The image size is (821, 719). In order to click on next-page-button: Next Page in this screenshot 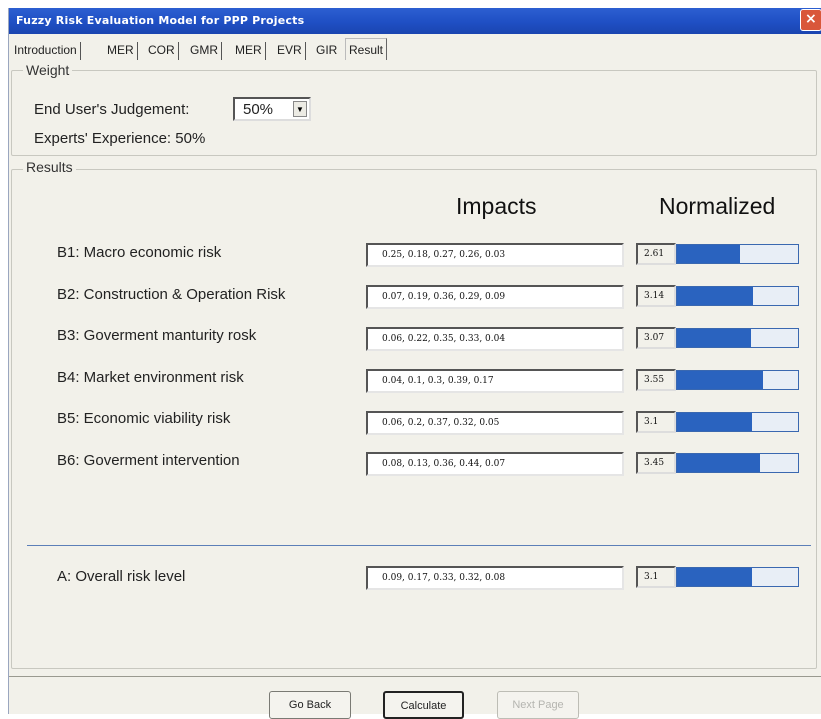, I will do `click(538, 705)`.